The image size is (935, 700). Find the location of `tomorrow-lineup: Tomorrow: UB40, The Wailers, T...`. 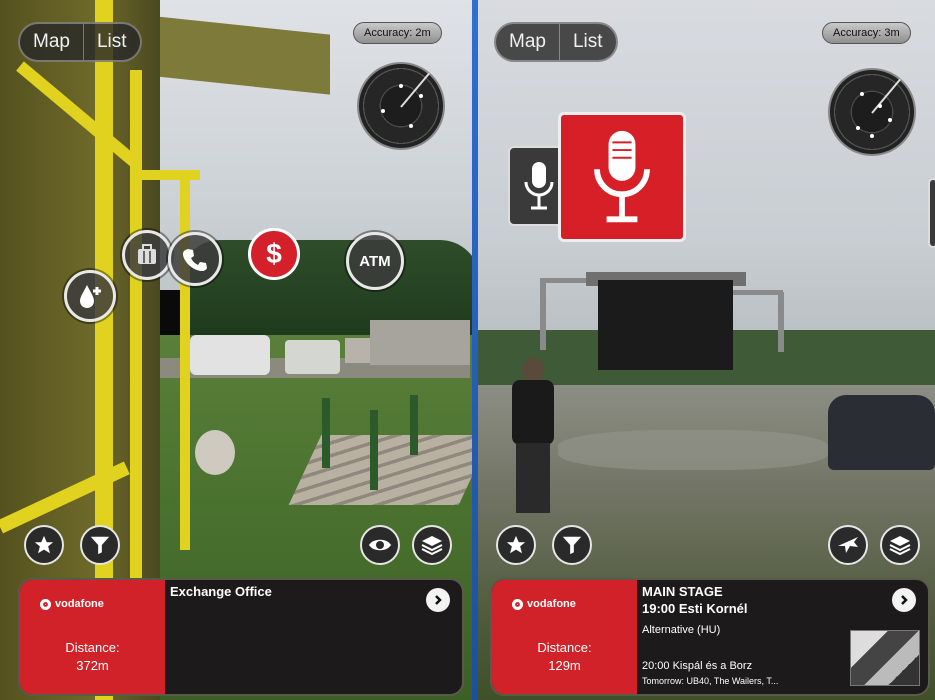

tomorrow-lineup: Tomorrow: UB40, The Wailers, T... is located at coordinates (710, 681).